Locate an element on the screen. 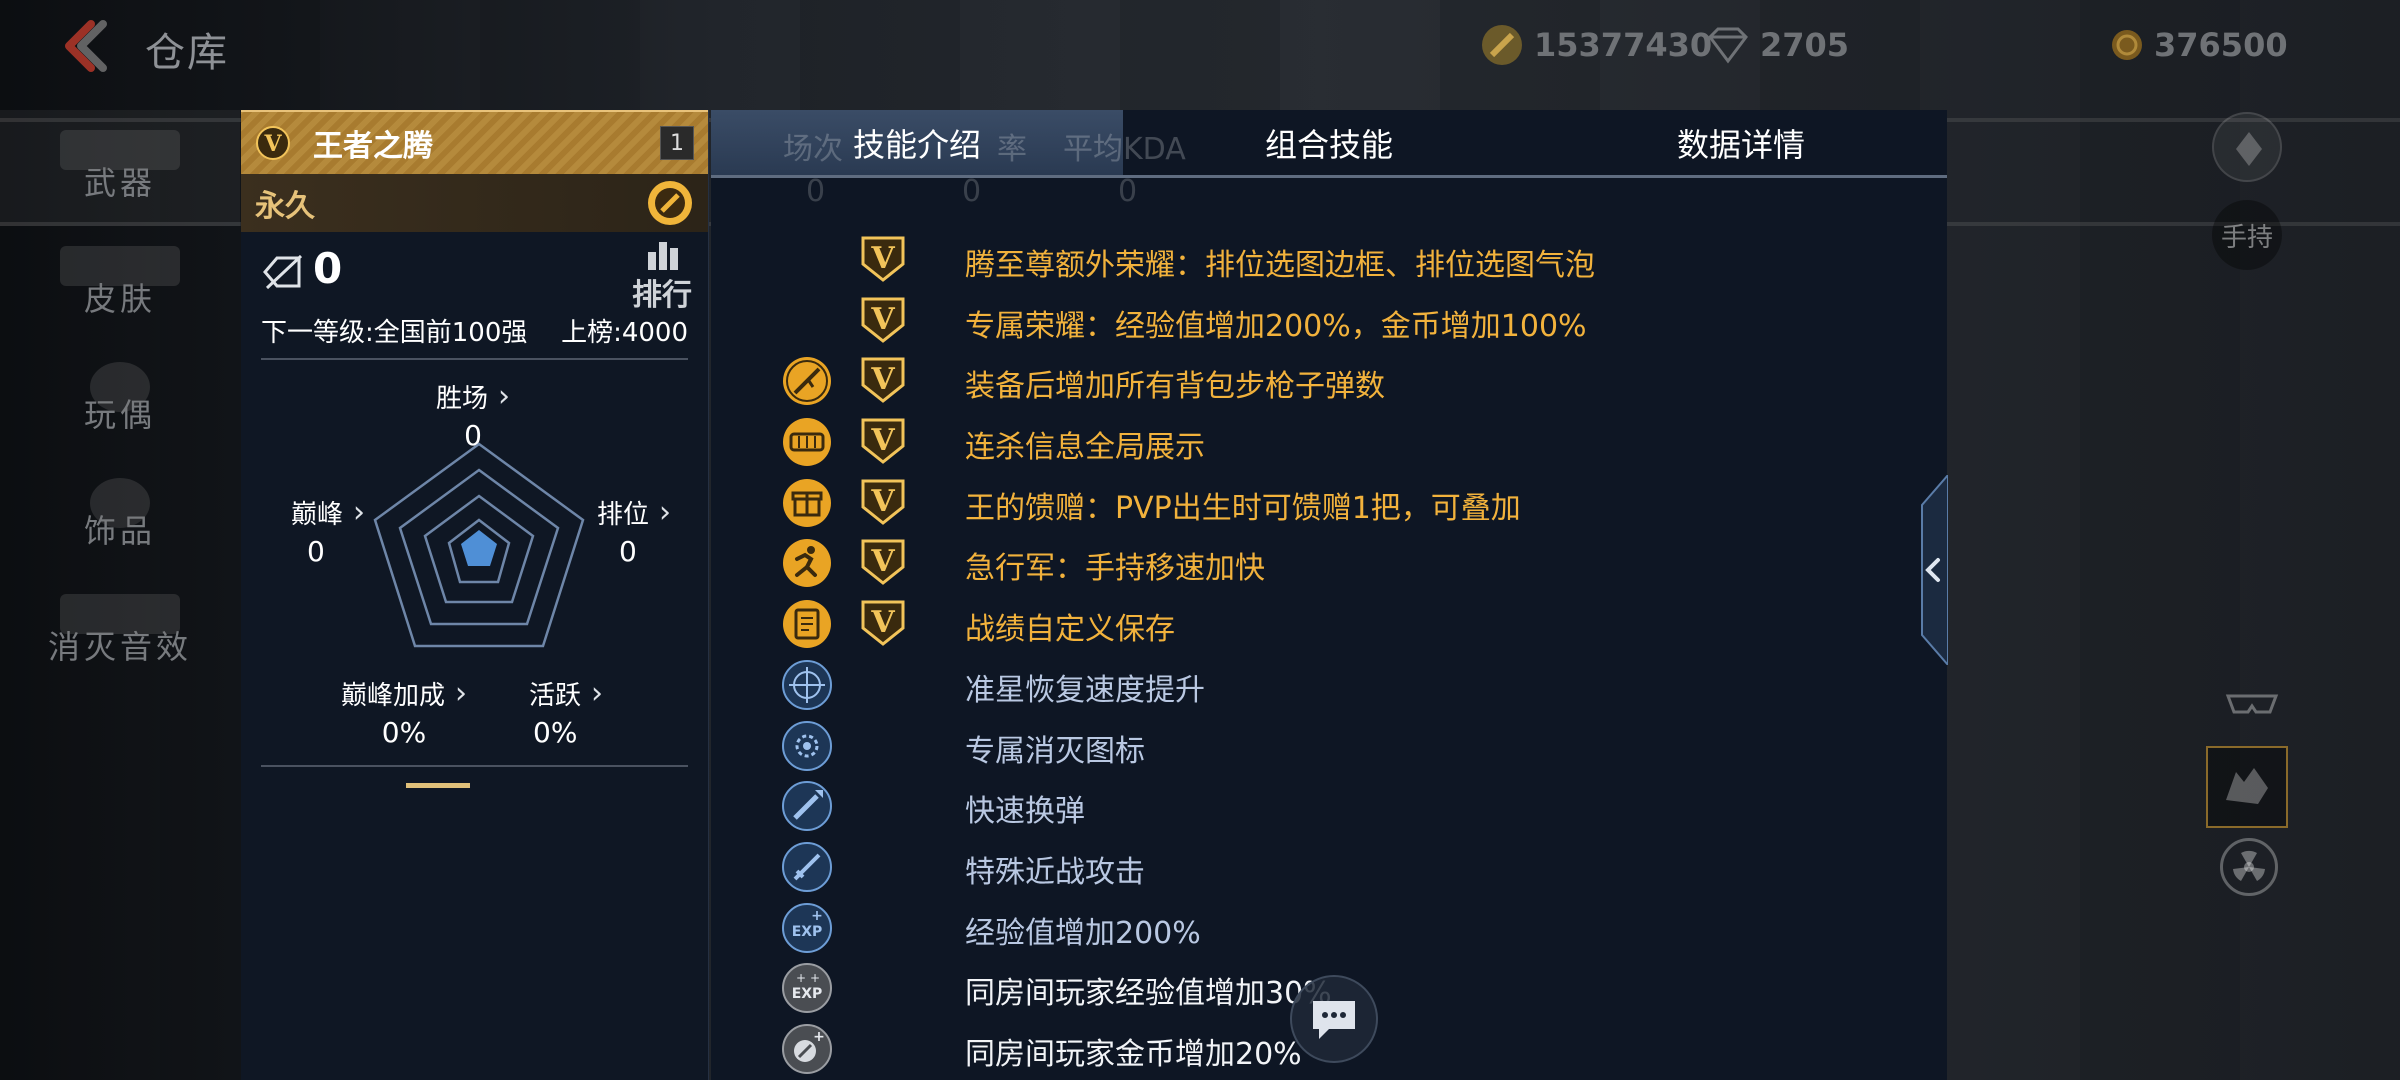 The image size is (2400, 1080). radiation-icon is located at coordinates (2249, 865).